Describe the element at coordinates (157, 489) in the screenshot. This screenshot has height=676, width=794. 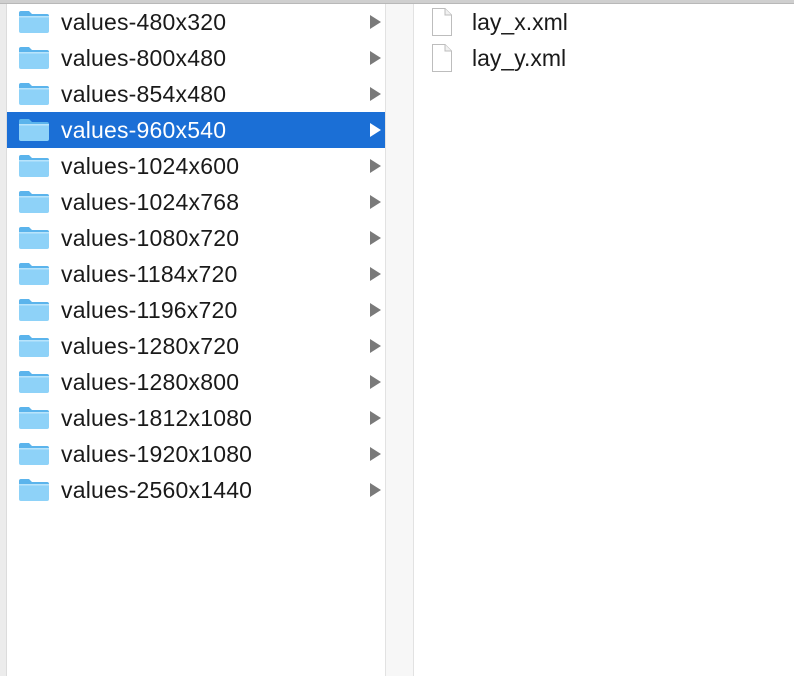
I see `folder-label: values-2560x1440` at that location.